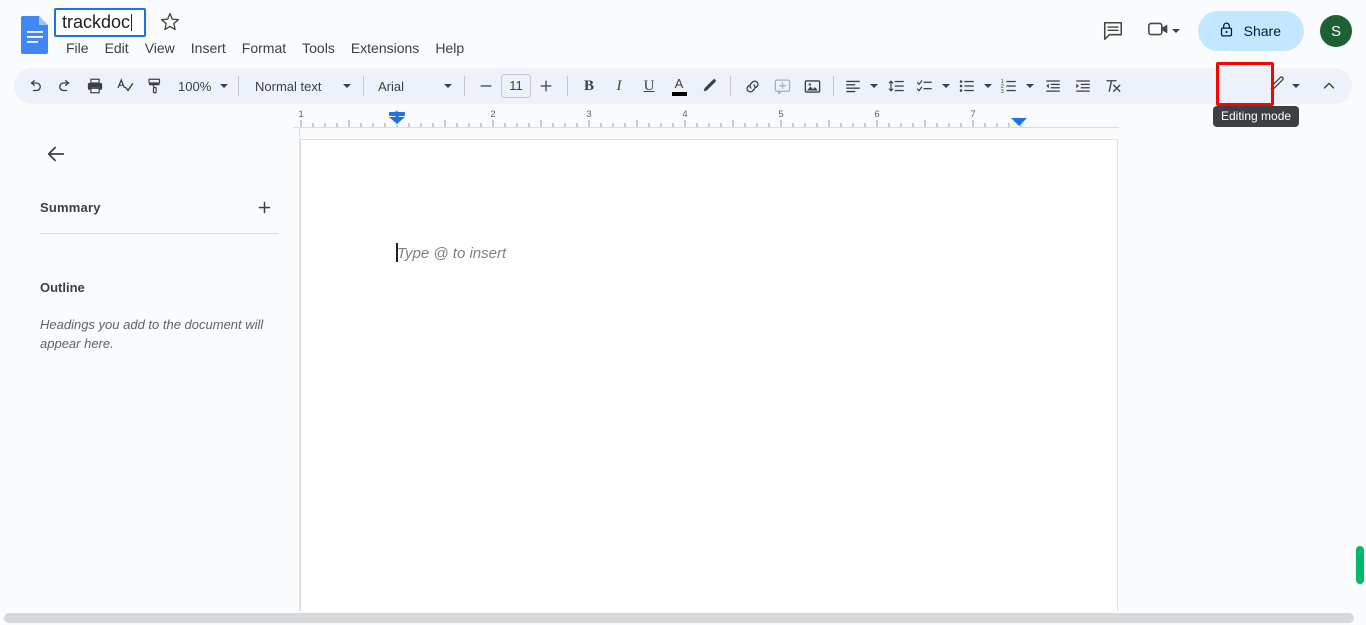 The width and height of the screenshot is (1366, 625). What do you see at coordinates (95, 86) in the screenshot?
I see `print-icon` at bounding box center [95, 86].